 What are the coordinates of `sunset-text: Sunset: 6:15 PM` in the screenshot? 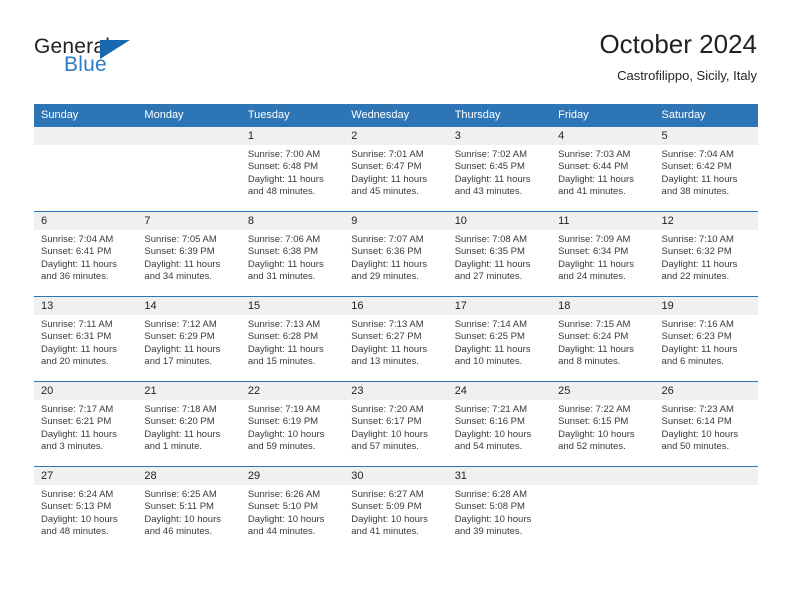 It's located at (593, 422).